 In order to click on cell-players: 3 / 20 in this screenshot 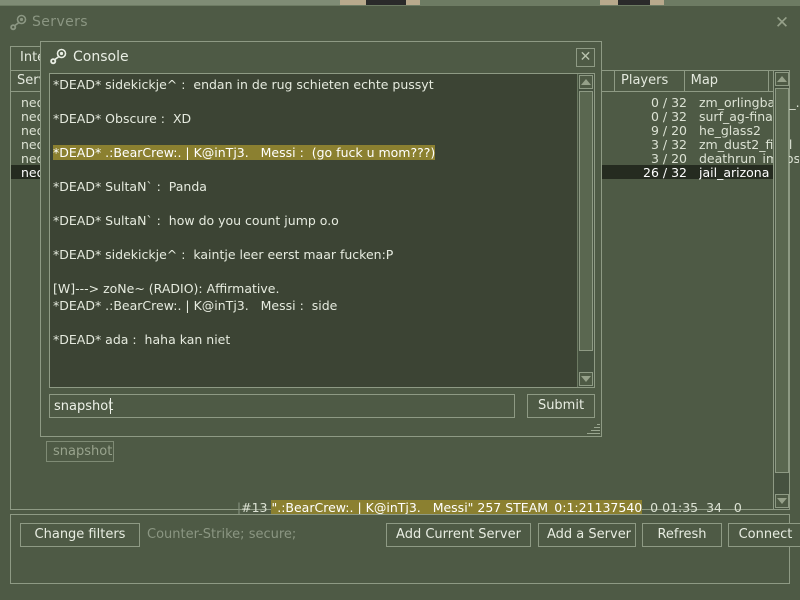, I will do `click(668, 158)`.